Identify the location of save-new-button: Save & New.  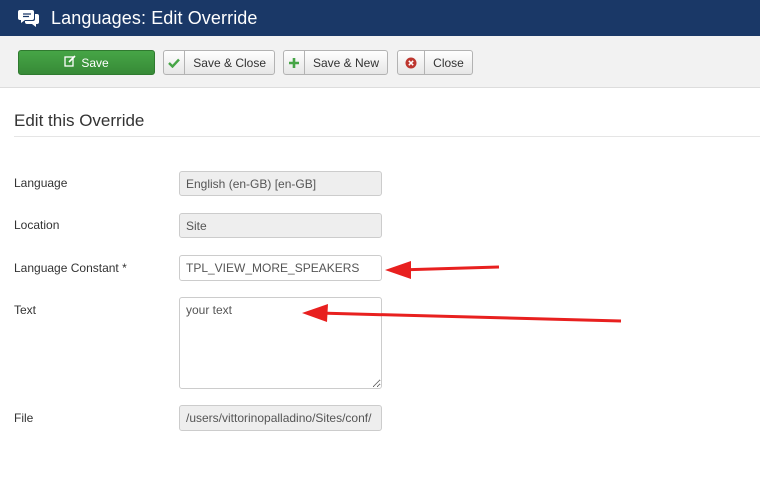
(335, 62).